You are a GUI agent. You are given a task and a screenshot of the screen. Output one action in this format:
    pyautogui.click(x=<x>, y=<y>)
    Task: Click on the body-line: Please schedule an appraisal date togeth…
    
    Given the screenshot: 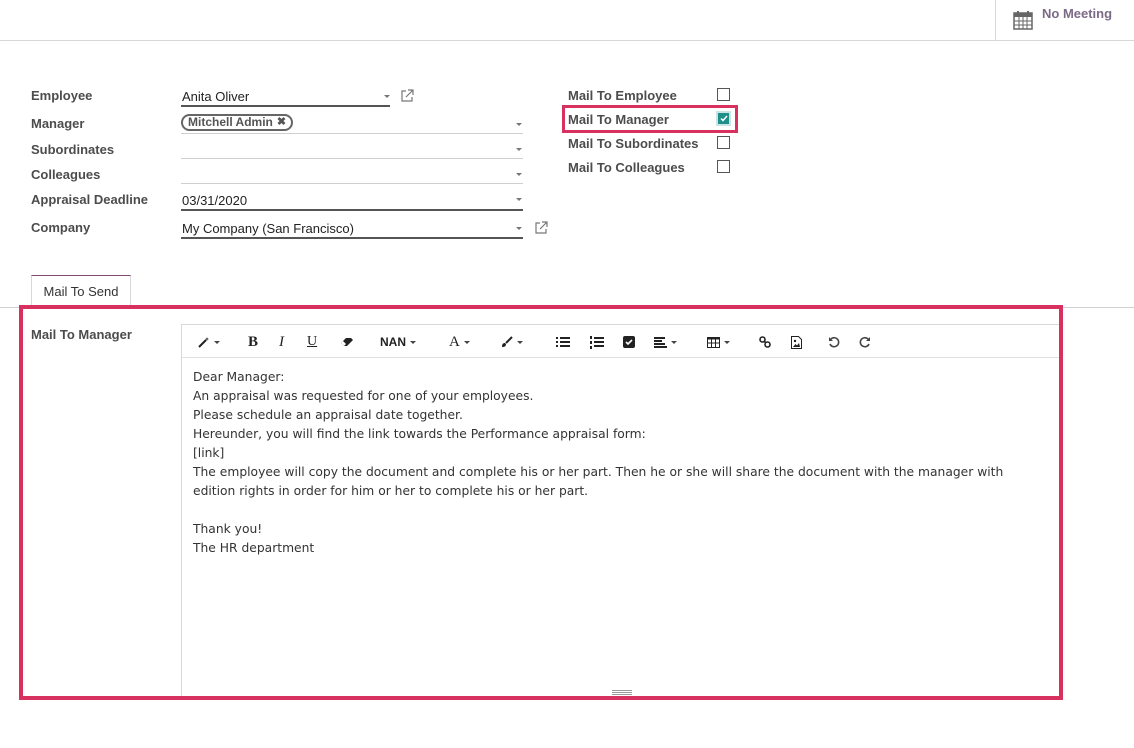 What is the action you would take?
    pyautogui.click(x=328, y=415)
    